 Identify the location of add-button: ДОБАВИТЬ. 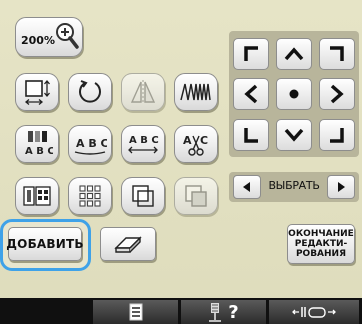
(45, 244).